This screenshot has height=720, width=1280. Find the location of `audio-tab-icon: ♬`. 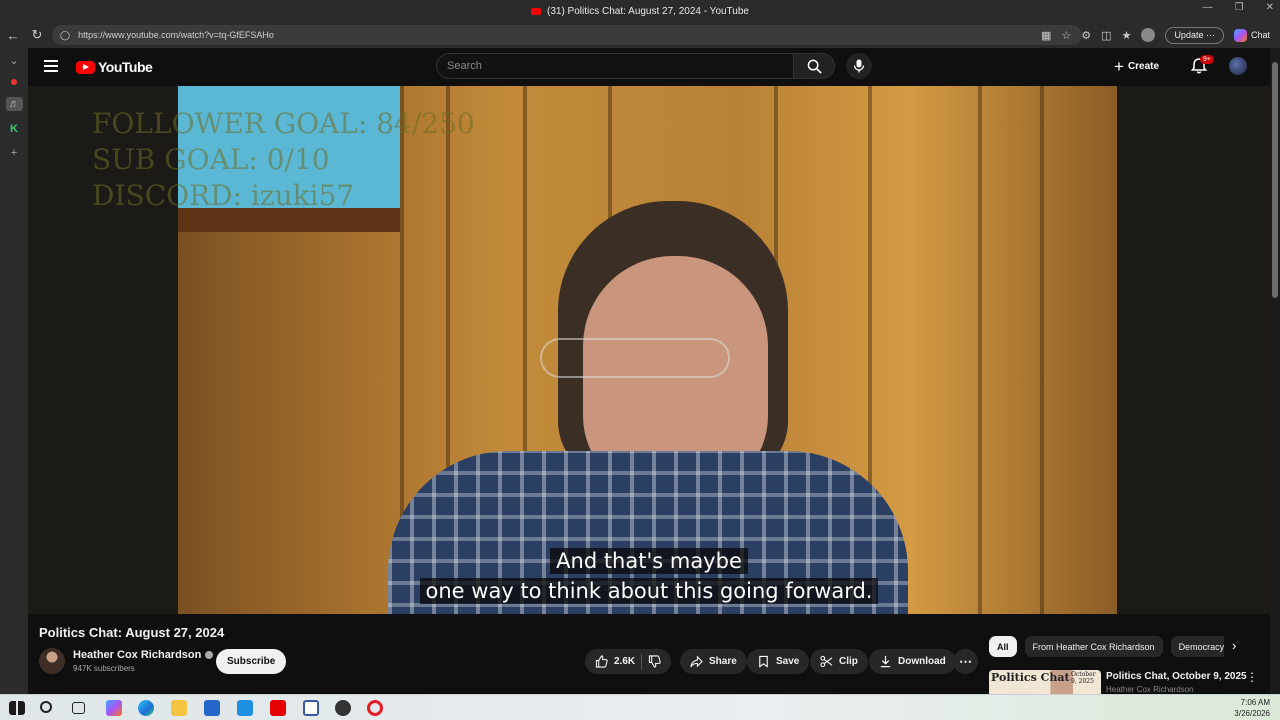

audio-tab-icon: ♬ is located at coordinates (14, 104).